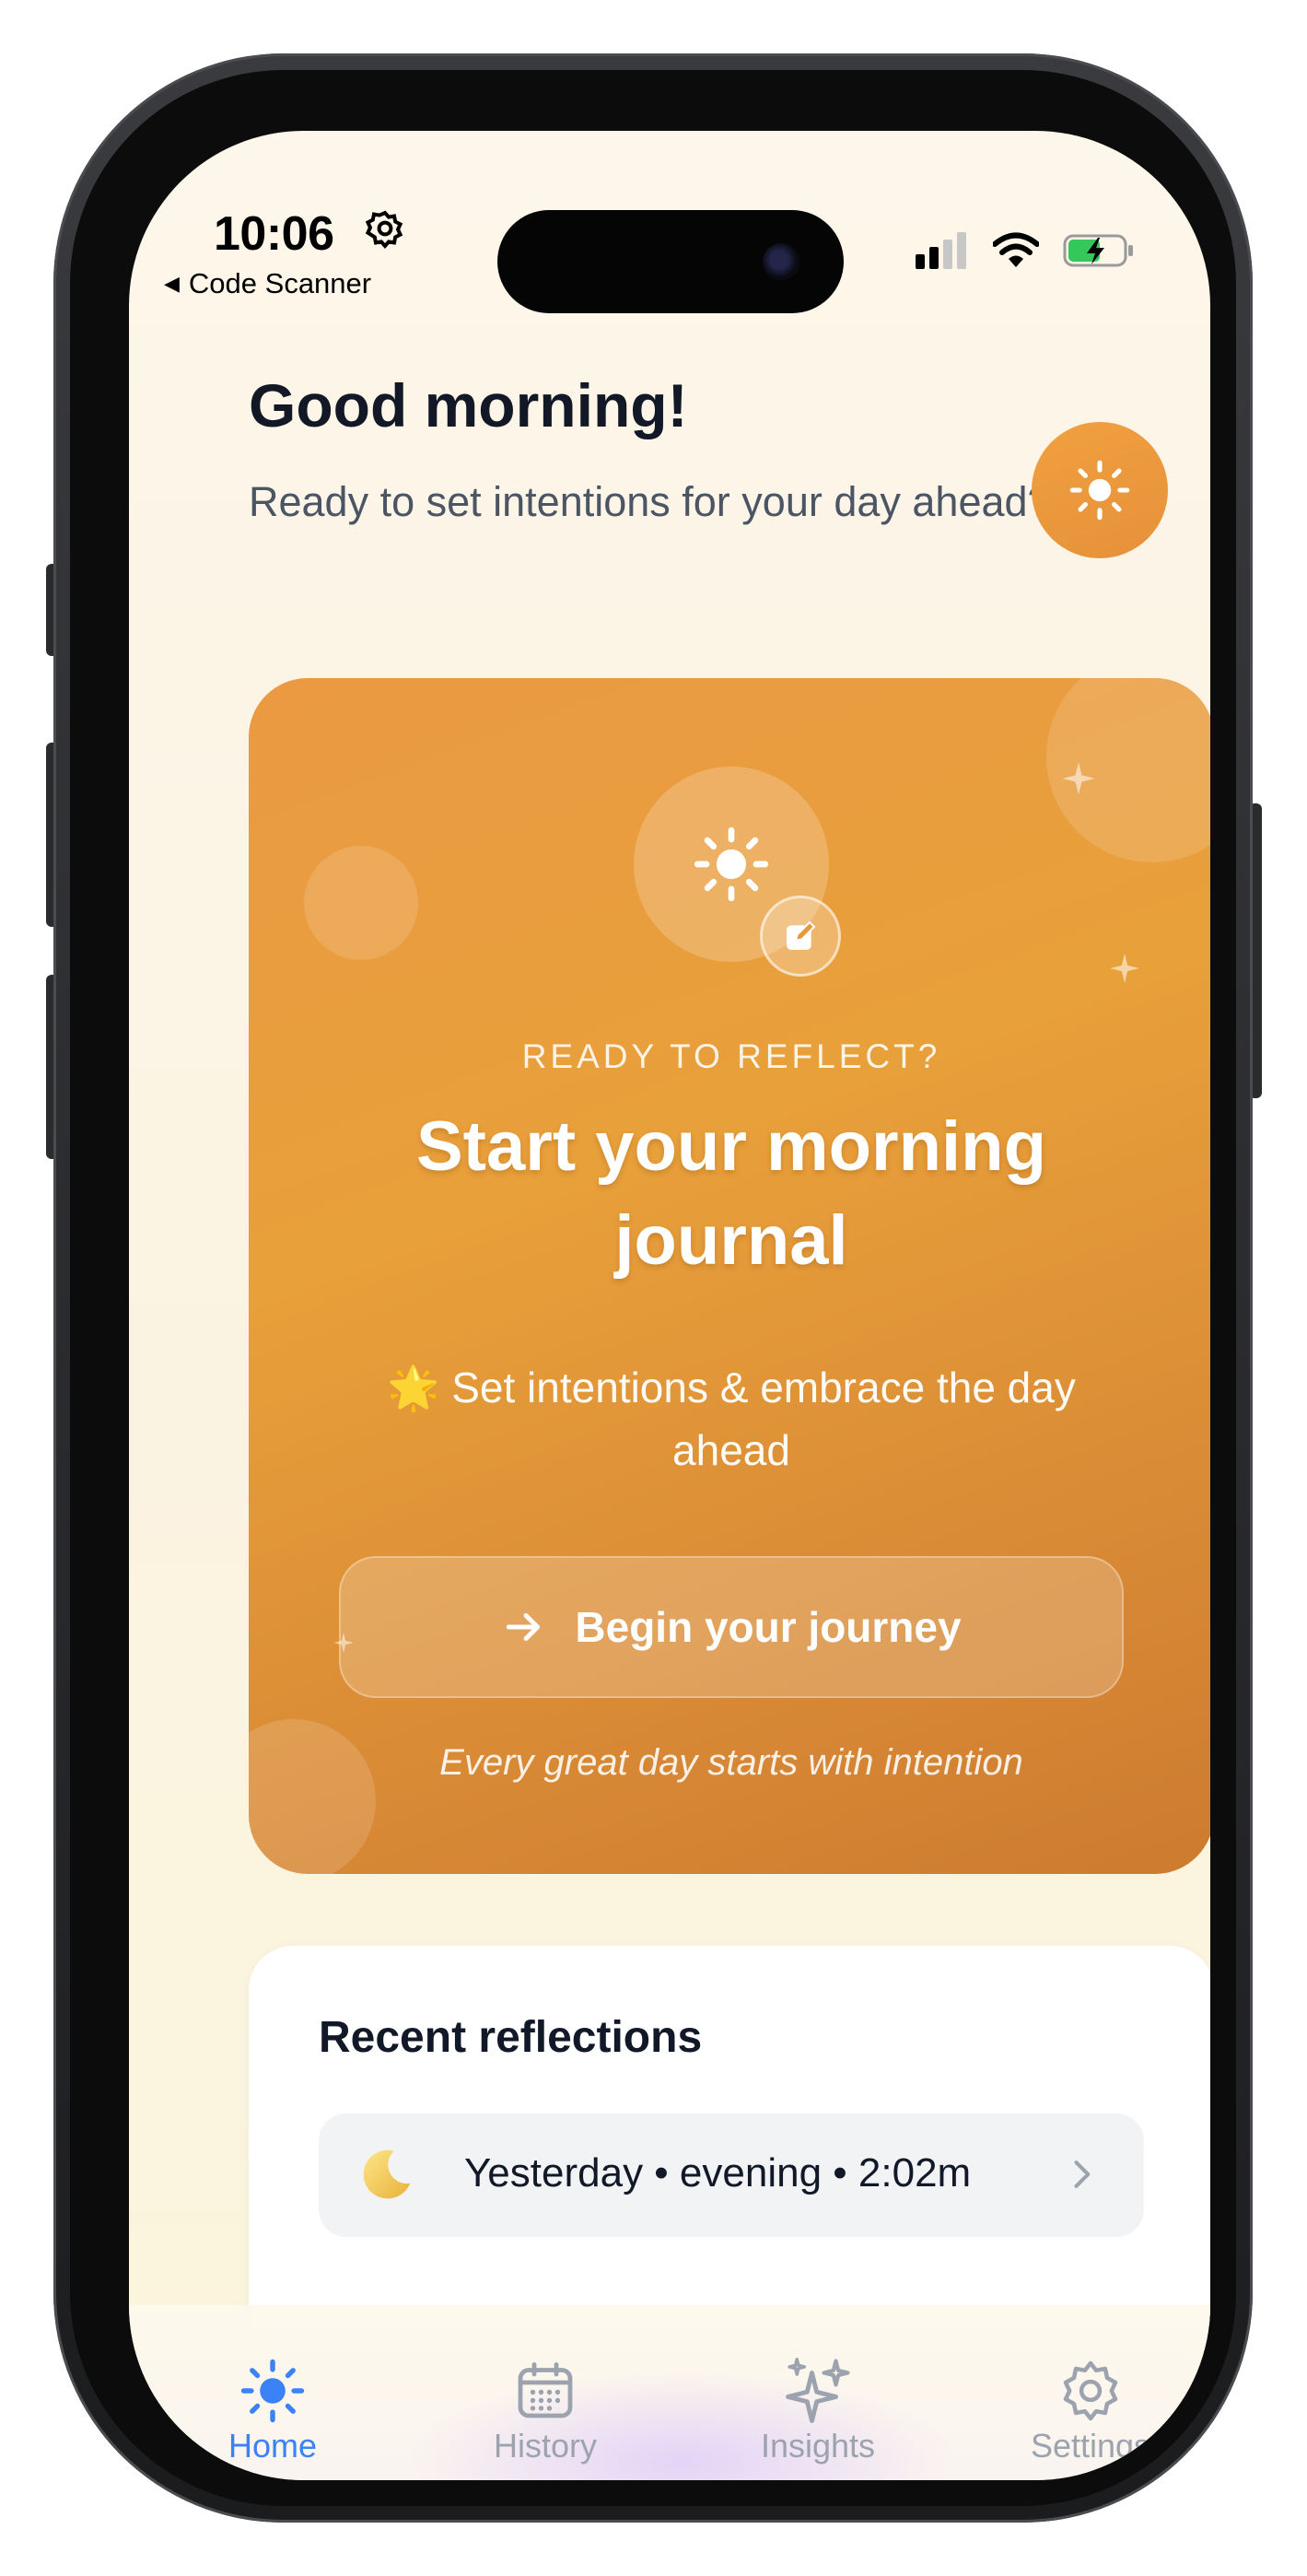 This screenshot has height=2576, width=1307. What do you see at coordinates (384, 230) in the screenshot?
I see `gear-status-icon` at bounding box center [384, 230].